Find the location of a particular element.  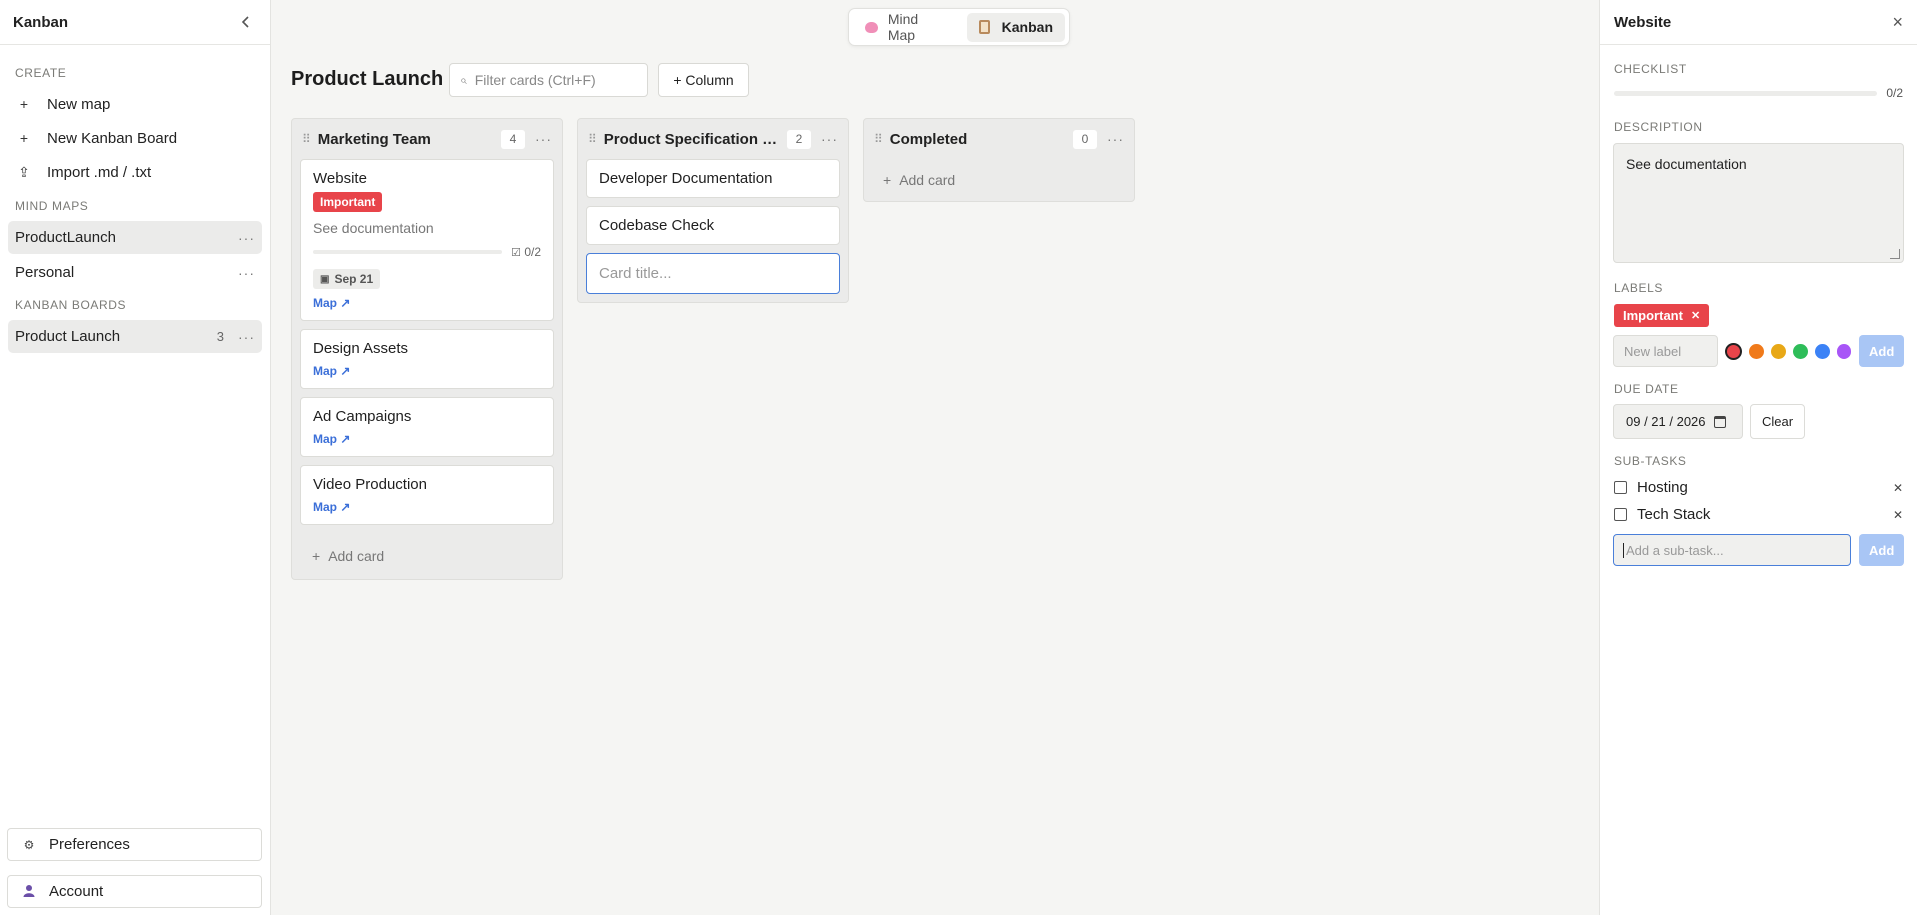

clear-date-button: Clear is located at coordinates (1778, 421).